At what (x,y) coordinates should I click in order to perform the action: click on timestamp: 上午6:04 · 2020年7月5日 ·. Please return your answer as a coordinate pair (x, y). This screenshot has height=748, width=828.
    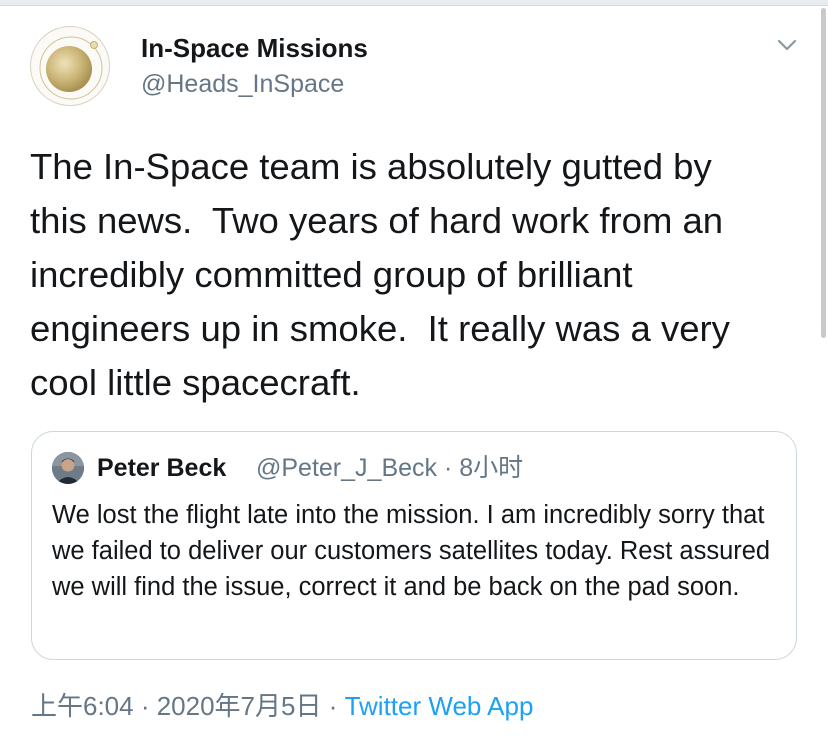
    Looking at the image, I should click on (188, 706).